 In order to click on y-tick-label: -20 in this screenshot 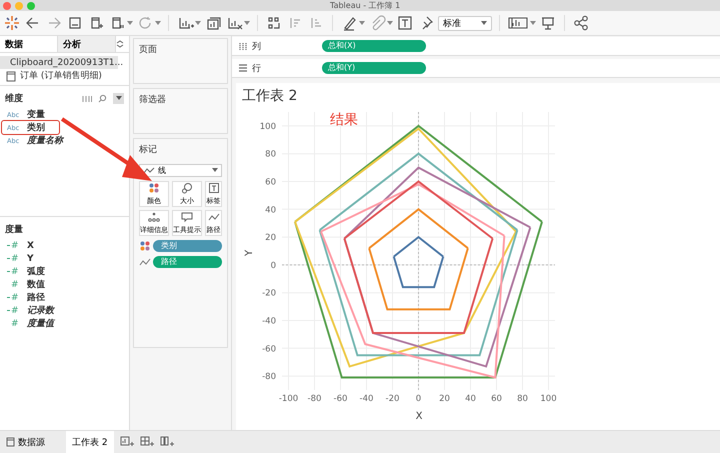, I will do `click(269, 293)`.